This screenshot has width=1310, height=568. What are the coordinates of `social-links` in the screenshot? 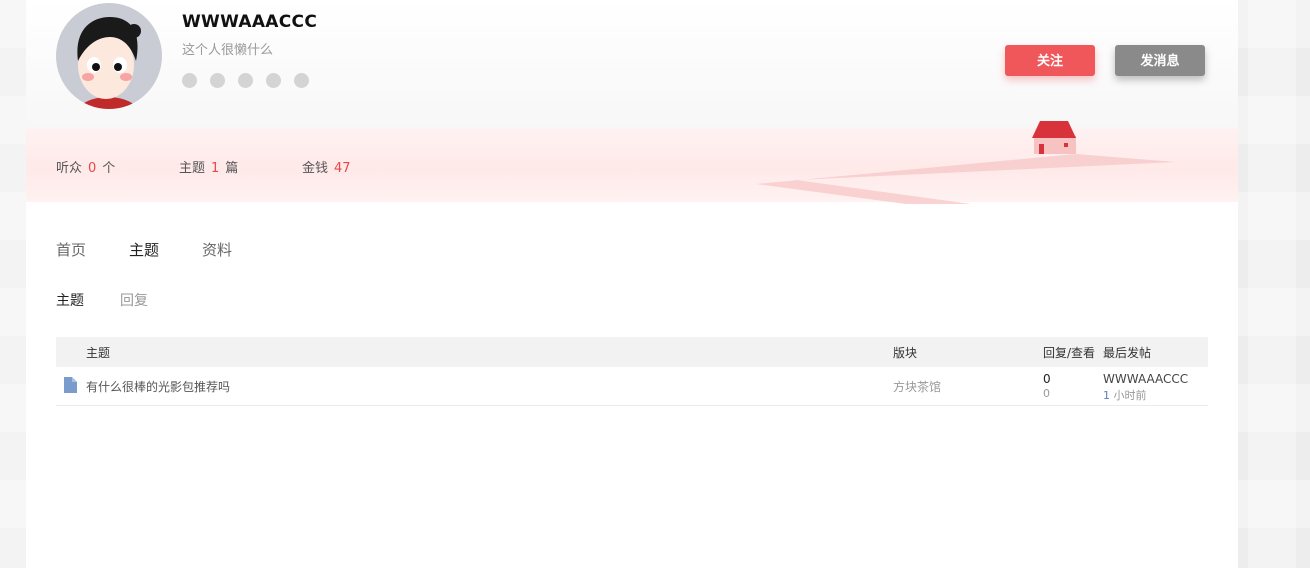 It's located at (245, 80).